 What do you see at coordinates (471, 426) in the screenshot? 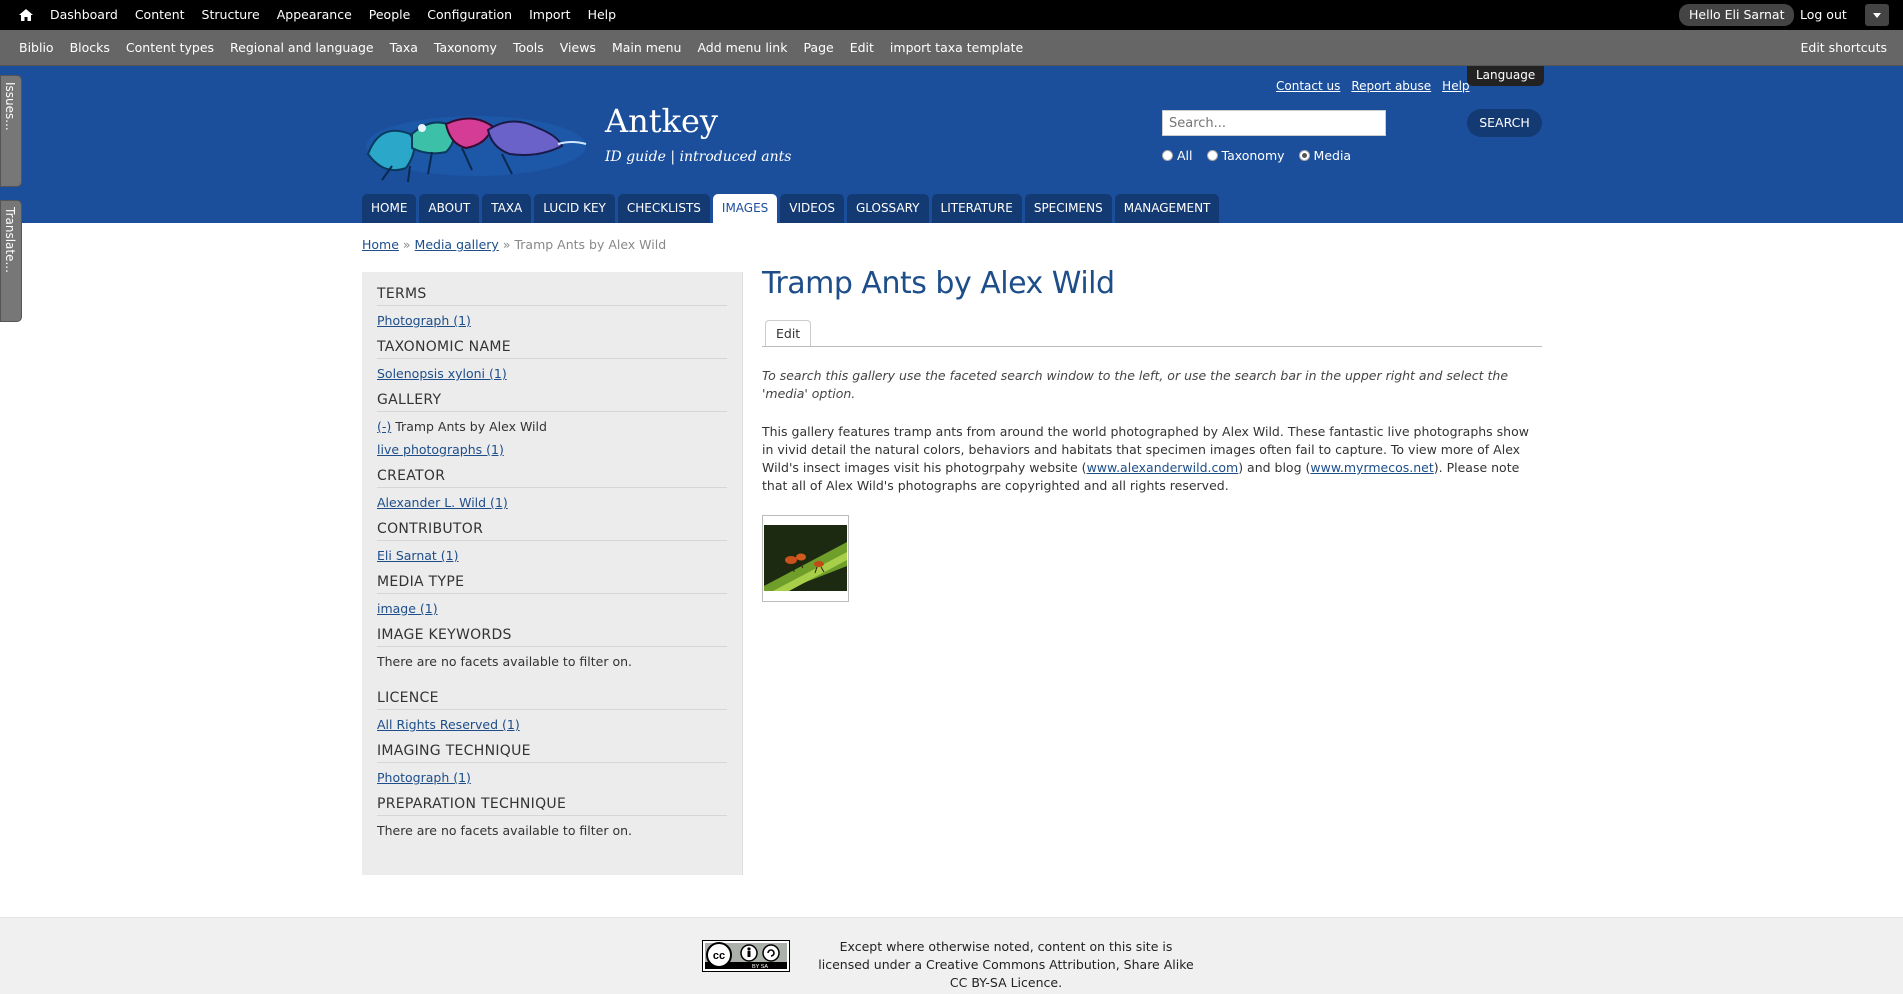
I see `facet-active-value: Tramp Ants by Alex Wild` at bounding box center [471, 426].